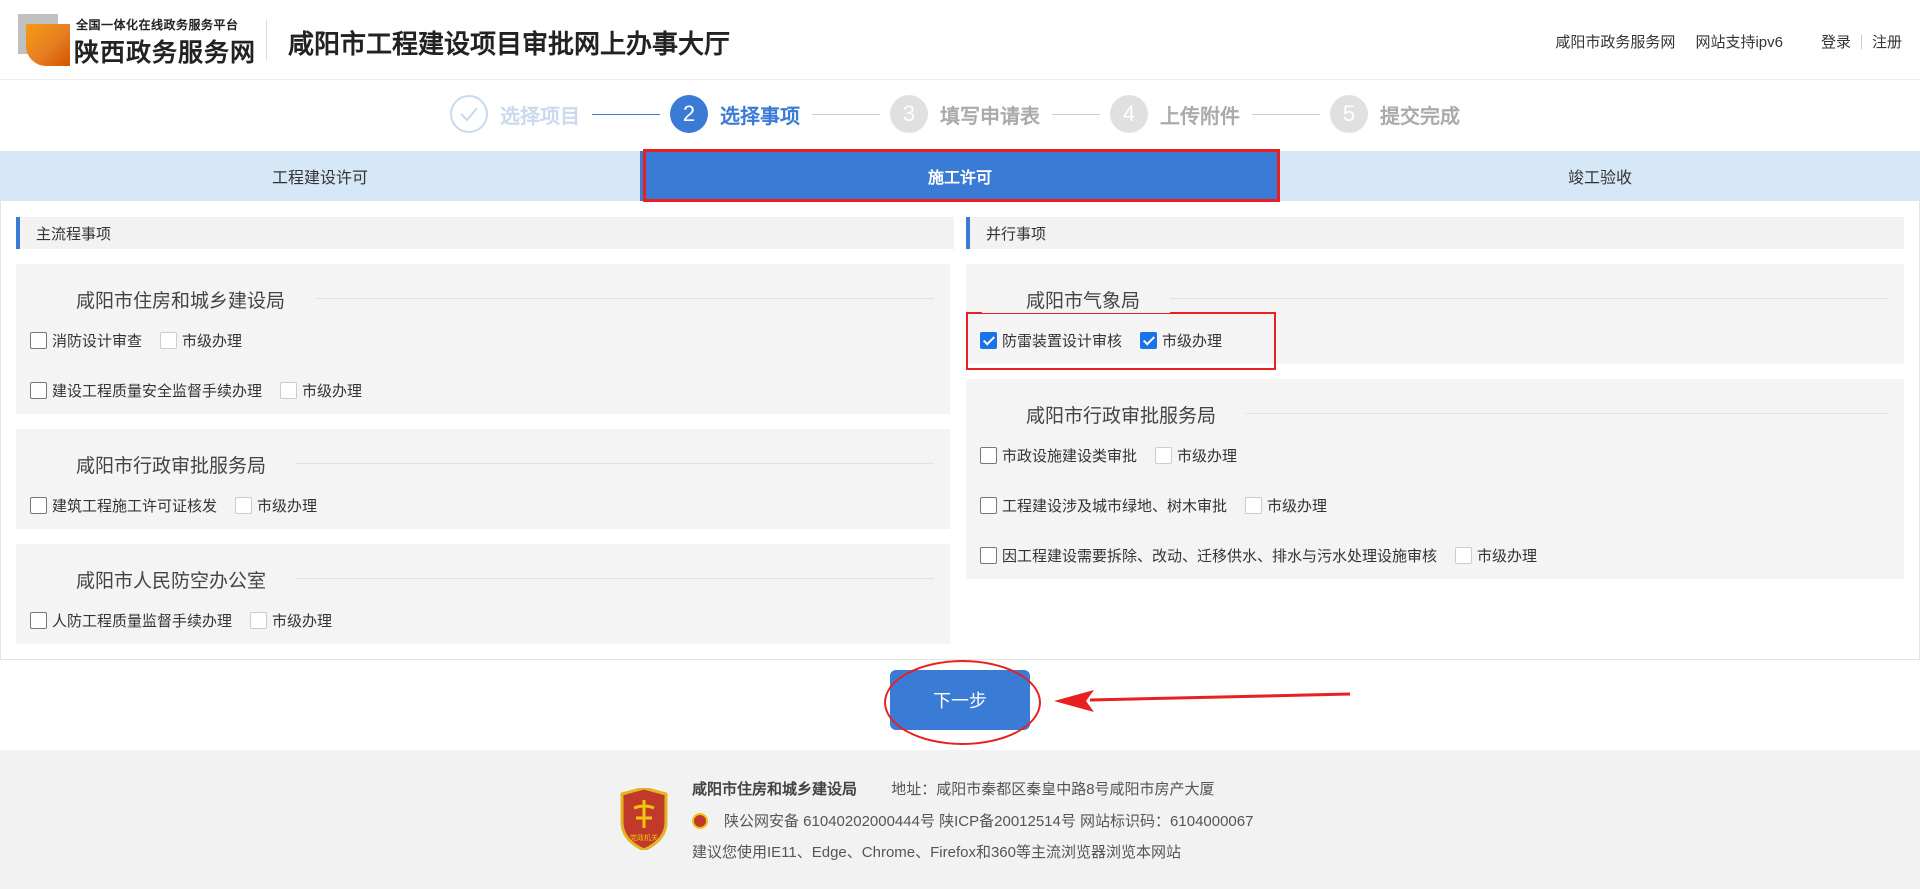  I want to click on list-item: 人防工程质量监督手续办理 市级办理, so click(181, 620).